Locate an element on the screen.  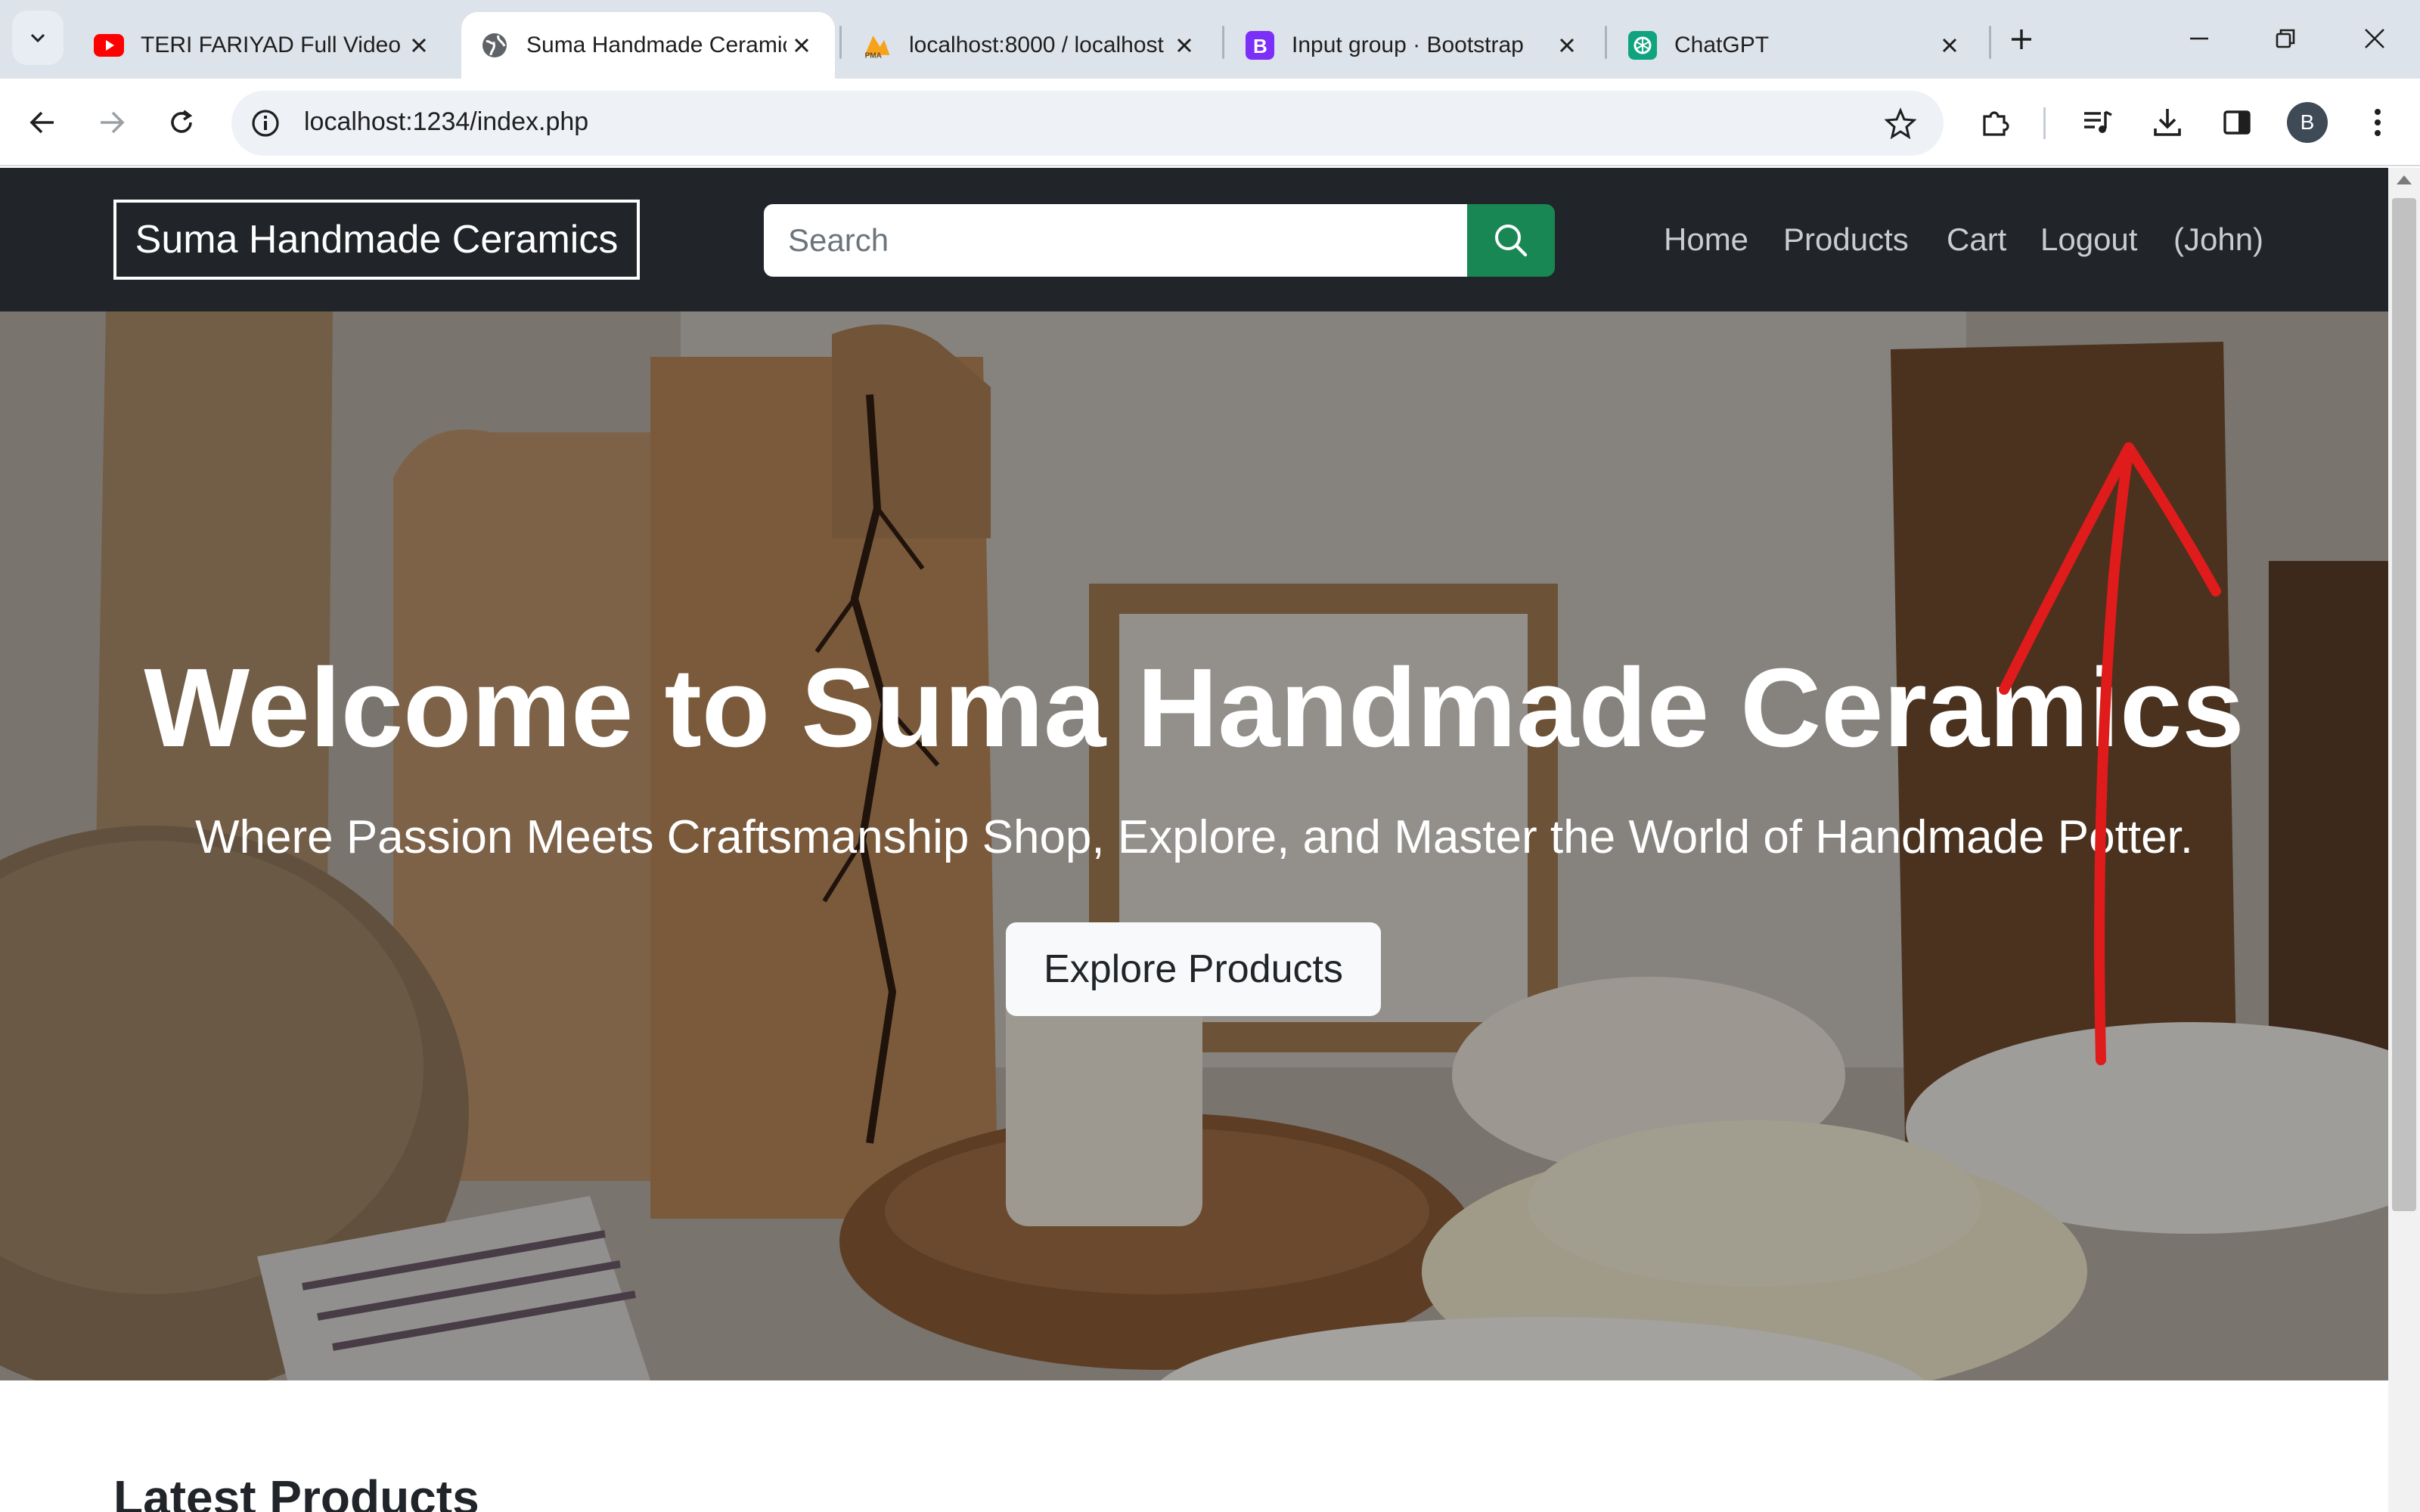
page-scrollbar is located at coordinates (2404, 840).